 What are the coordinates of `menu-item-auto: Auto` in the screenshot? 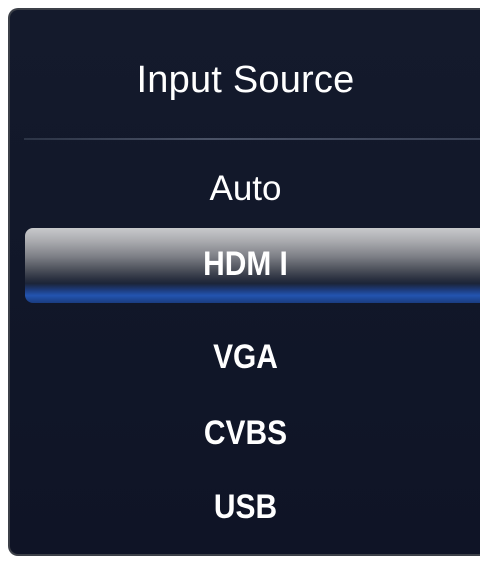 It's located at (245, 189).